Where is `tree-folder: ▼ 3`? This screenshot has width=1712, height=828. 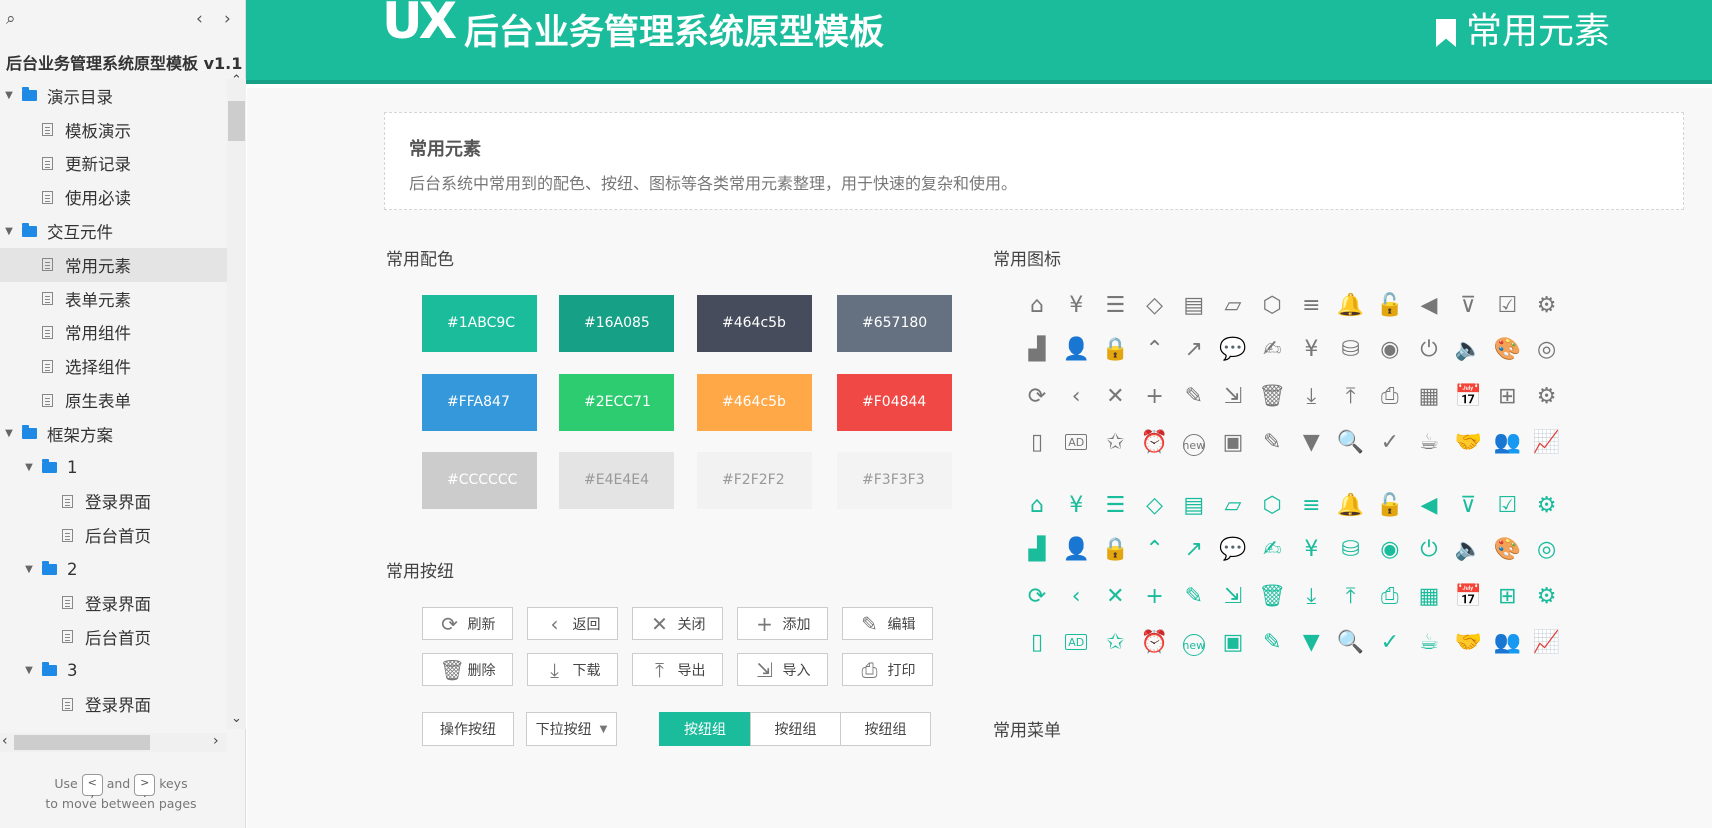 tree-folder: ▼ 3 is located at coordinates (113, 671).